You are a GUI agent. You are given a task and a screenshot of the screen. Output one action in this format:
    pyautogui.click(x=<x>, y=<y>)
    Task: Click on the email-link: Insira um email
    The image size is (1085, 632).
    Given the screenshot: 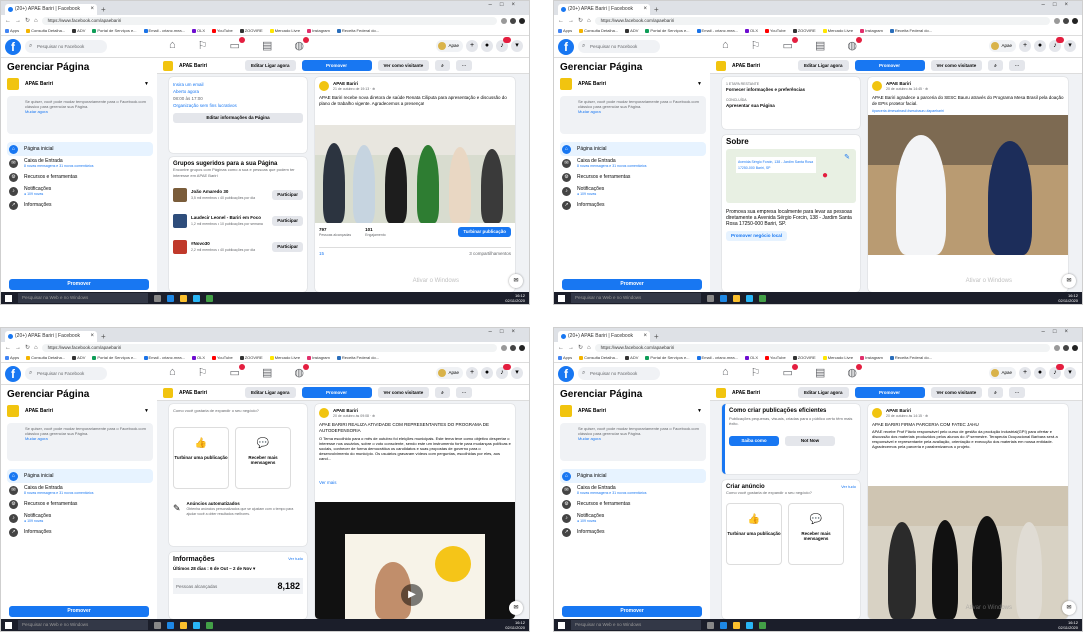 What is the action you would take?
    pyautogui.click(x=238, y=84)
    